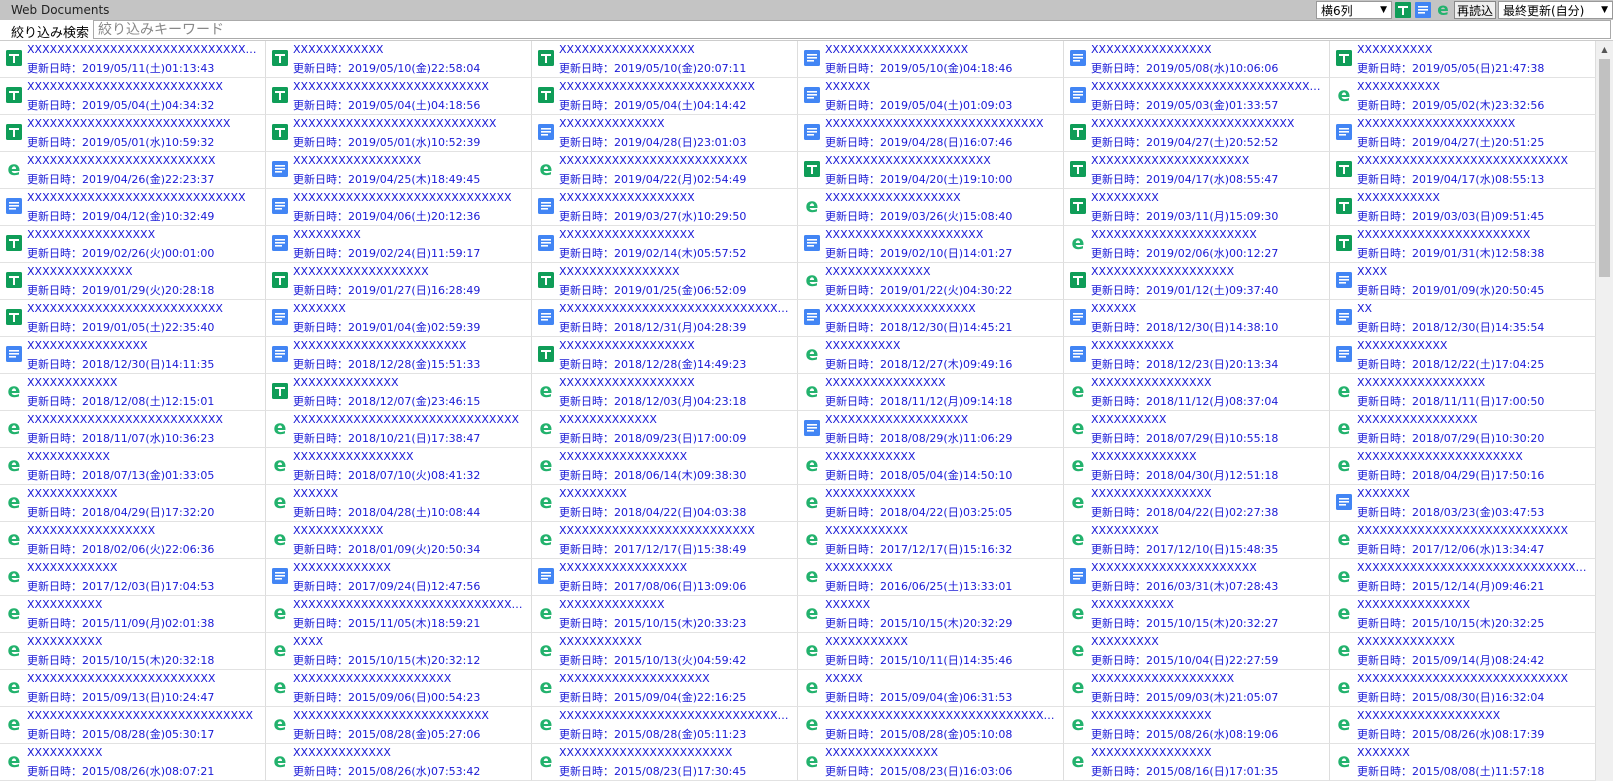  What do you see at coordinates (1463, 355) in the screenshot?
I see `document-item: XXXXXXXXXXXX 更新日時：2018/12/22(土)17:04:25` at bounding box center [1463, 355].